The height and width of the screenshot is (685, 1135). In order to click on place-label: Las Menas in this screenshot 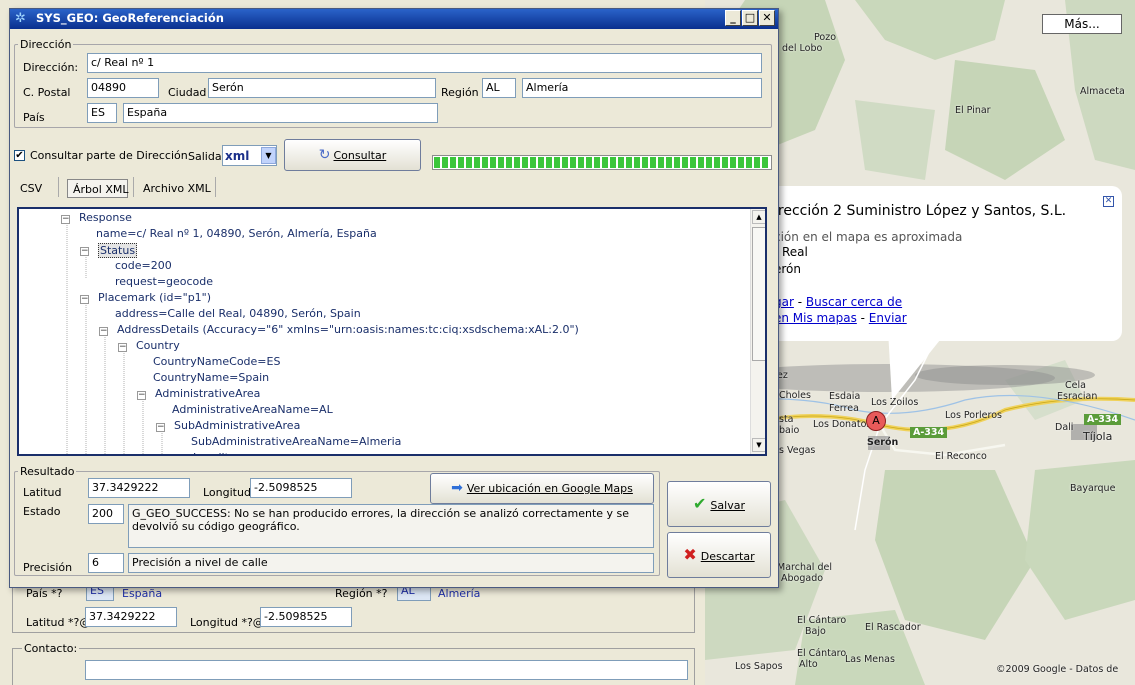, I will do `click(870, 659)`.